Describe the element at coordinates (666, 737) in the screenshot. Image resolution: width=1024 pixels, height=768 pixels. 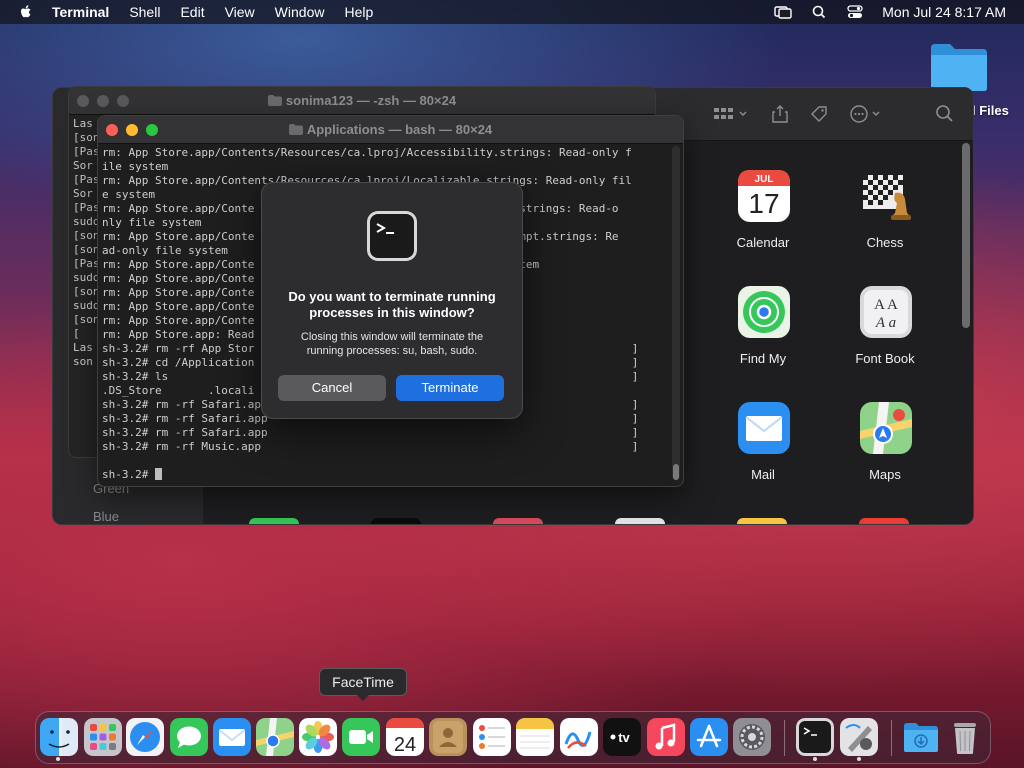
I see `music-dock-icon` at that location.